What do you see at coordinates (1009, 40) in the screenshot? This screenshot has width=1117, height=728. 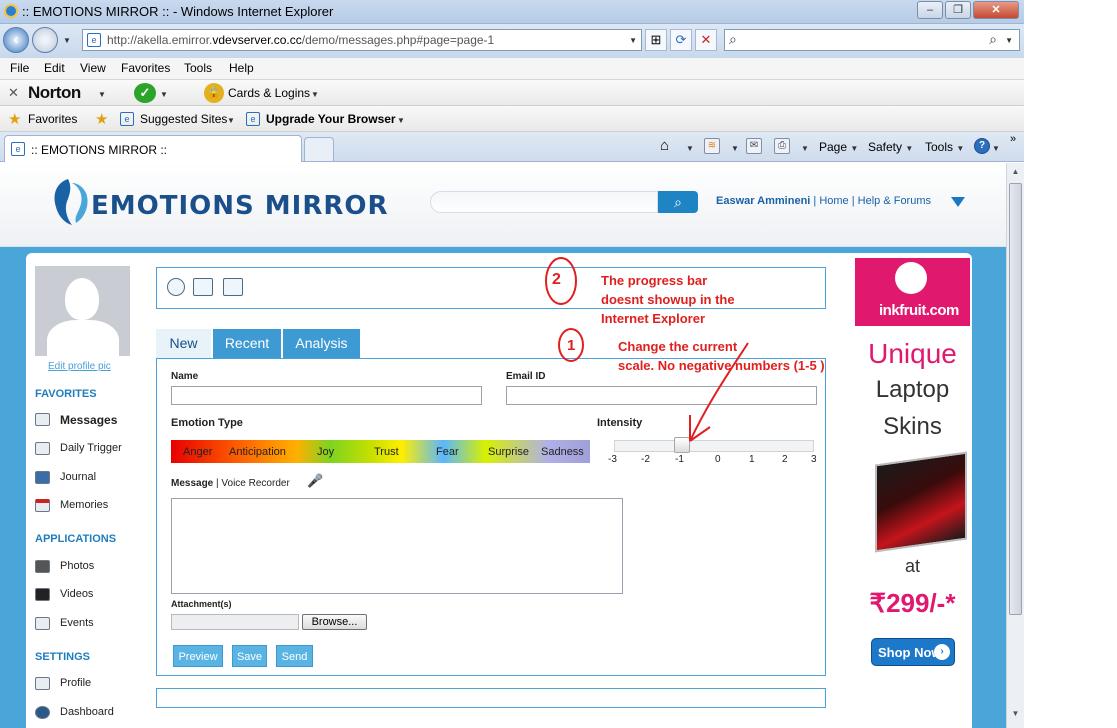 I see `search-options-icon: ▼` at bounding box center [1009, 40].